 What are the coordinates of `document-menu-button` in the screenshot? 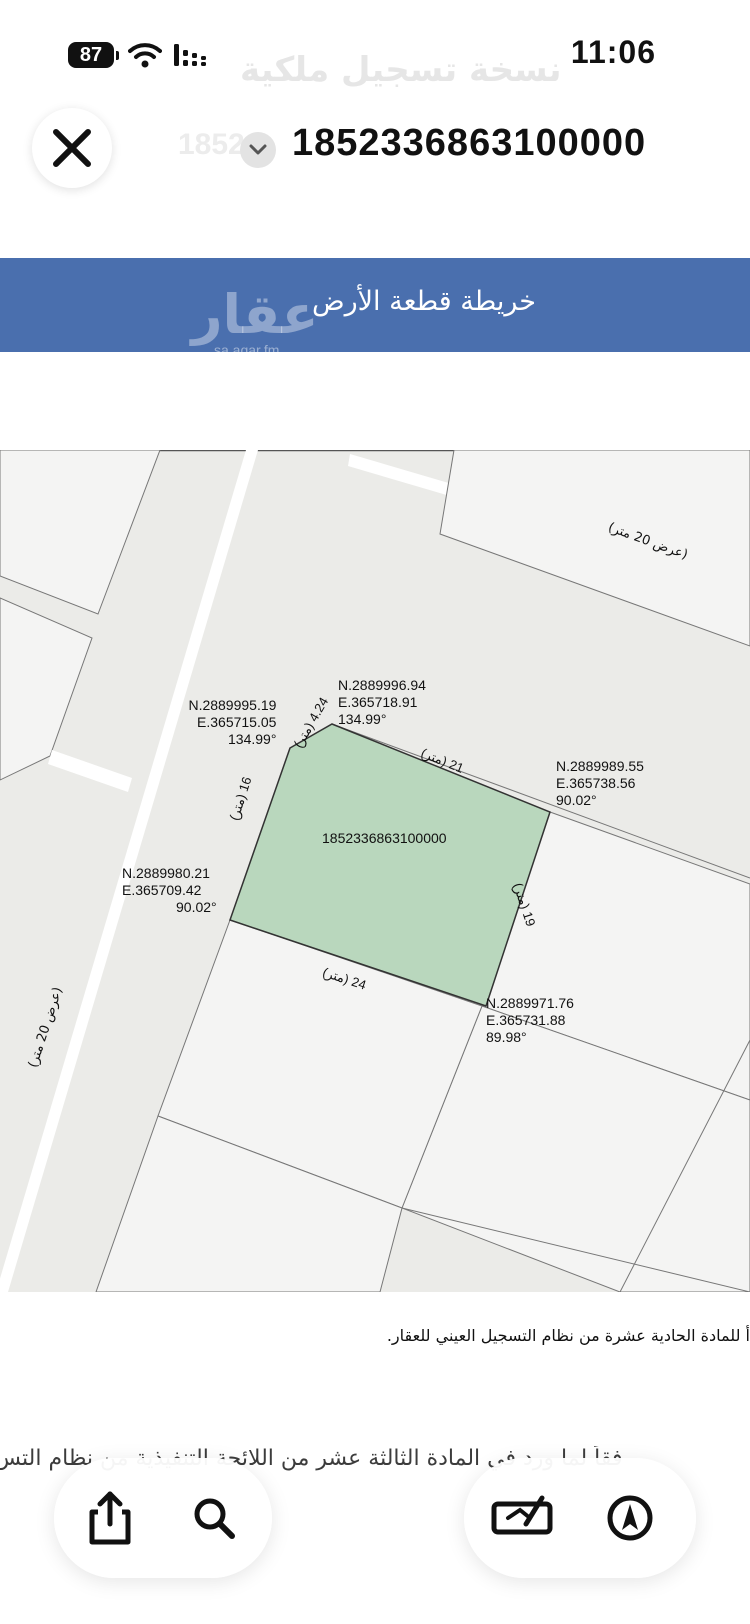 It's located at (258, 150).